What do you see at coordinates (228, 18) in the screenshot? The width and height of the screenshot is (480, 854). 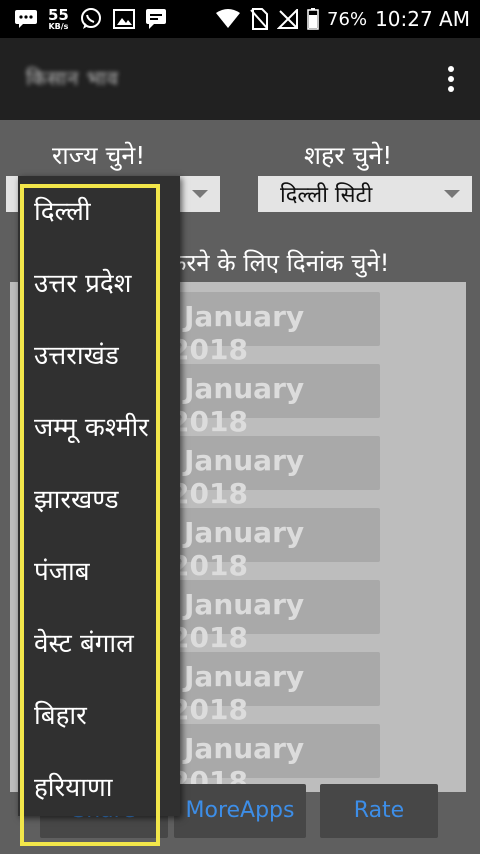 I see `wifi-icon` at bounding box center [228, 18].